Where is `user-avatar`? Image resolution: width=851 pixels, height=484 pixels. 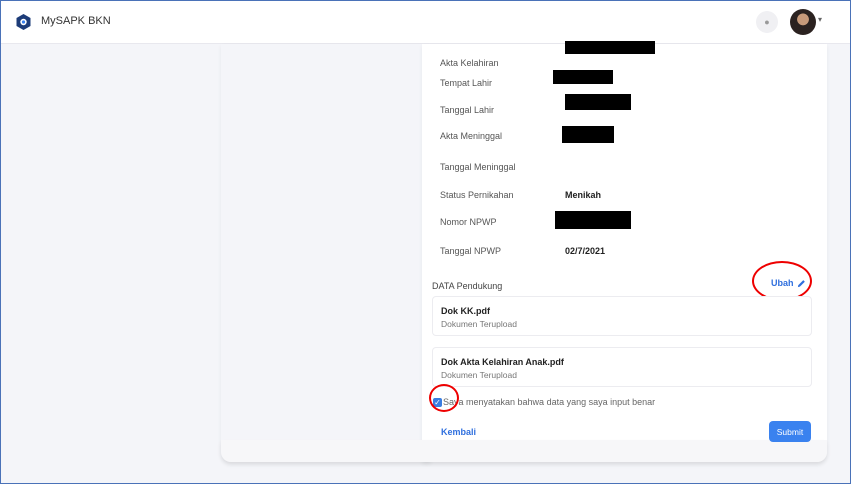 user-avatar is located at coordinates (803, 22).